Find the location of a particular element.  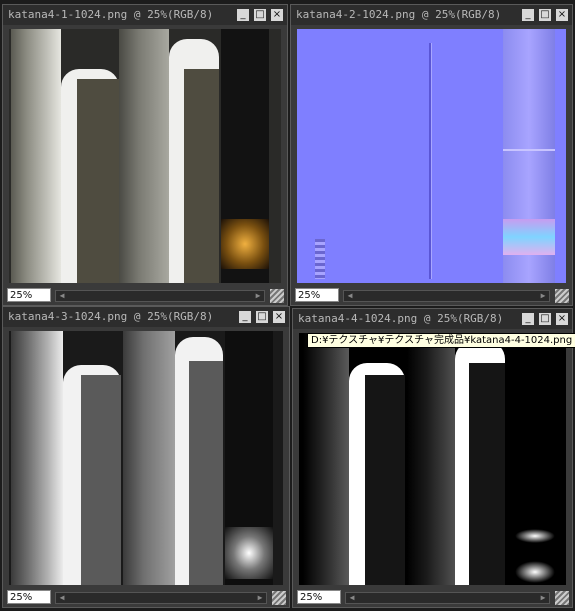

file-path-tooltip: D:¥テクスチャ¥テクスチャ完成品¥katana4-4-1024.png @ is located at coordinates (441, 340).